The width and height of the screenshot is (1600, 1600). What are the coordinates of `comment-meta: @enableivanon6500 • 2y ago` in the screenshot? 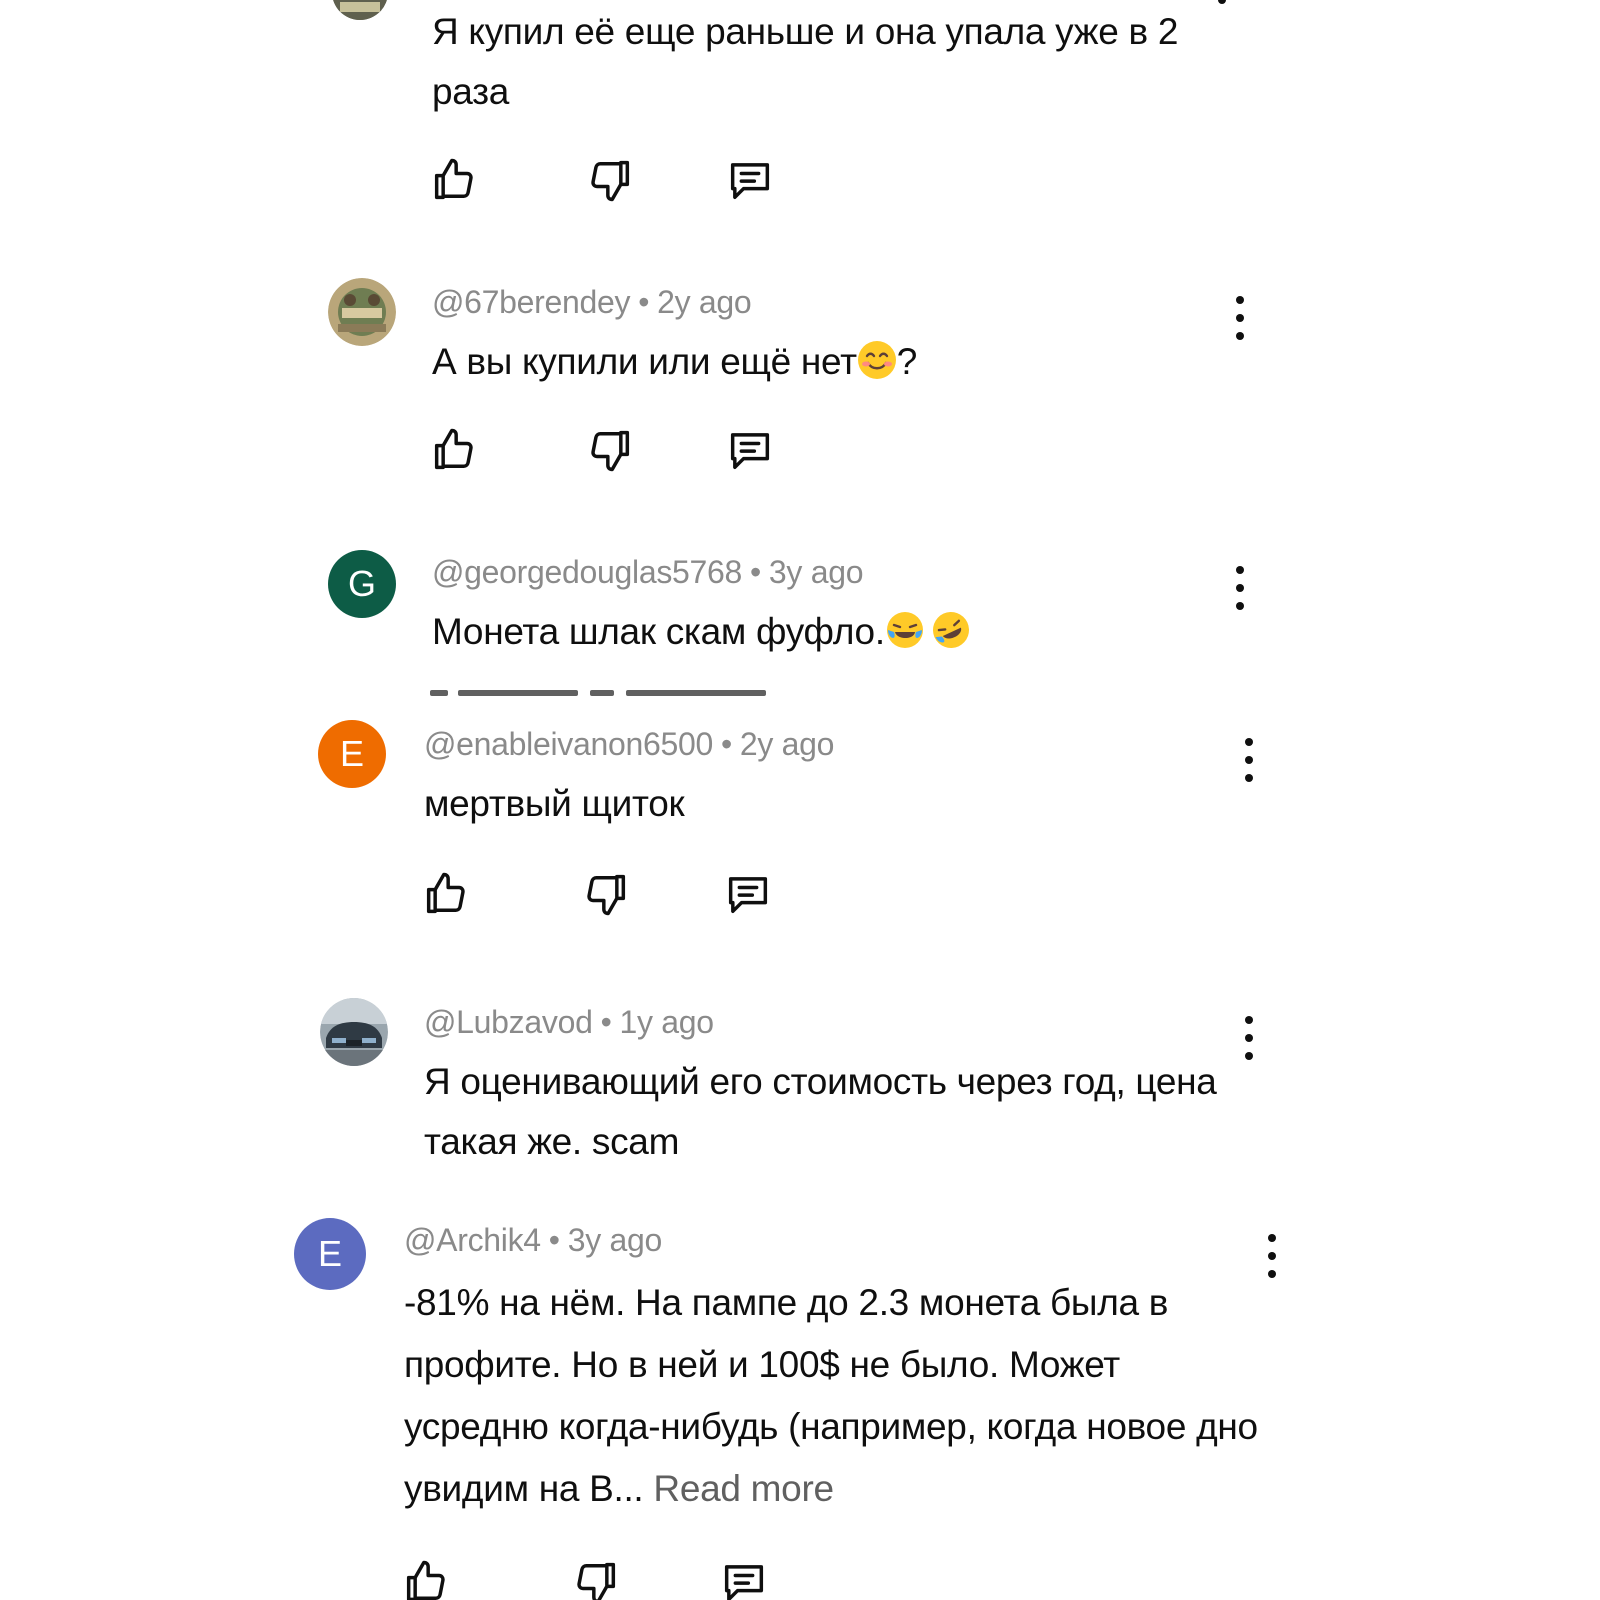 It's located at (629, 744).